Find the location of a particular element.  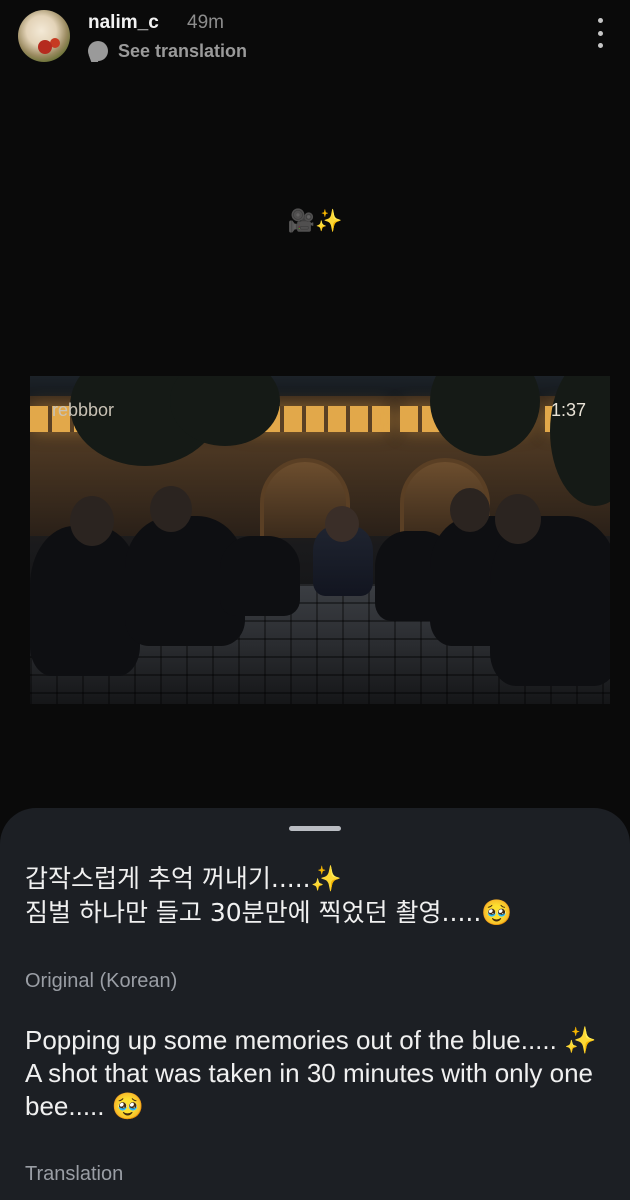

translation-label: Translation is located at coordinates (74, 1174).